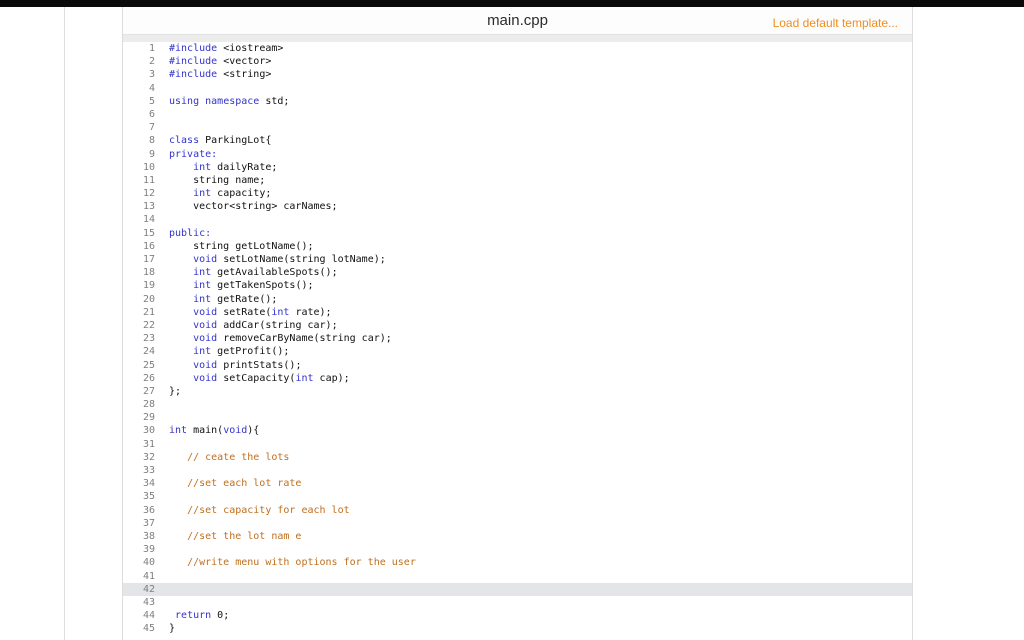  I want to click on code-line: 31, so click(517, 444).